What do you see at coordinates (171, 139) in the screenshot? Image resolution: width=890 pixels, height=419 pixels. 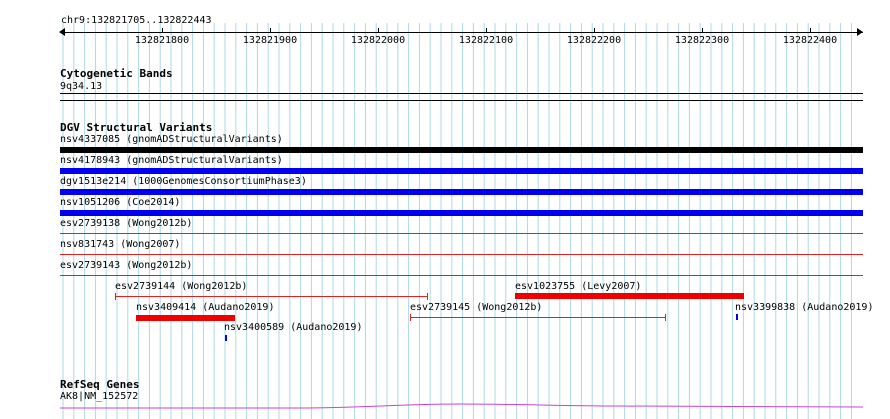 I see `dgv-feature-label: nsv4337085 (gnomADStructuralVariants)` at bounding box center [171, 139].